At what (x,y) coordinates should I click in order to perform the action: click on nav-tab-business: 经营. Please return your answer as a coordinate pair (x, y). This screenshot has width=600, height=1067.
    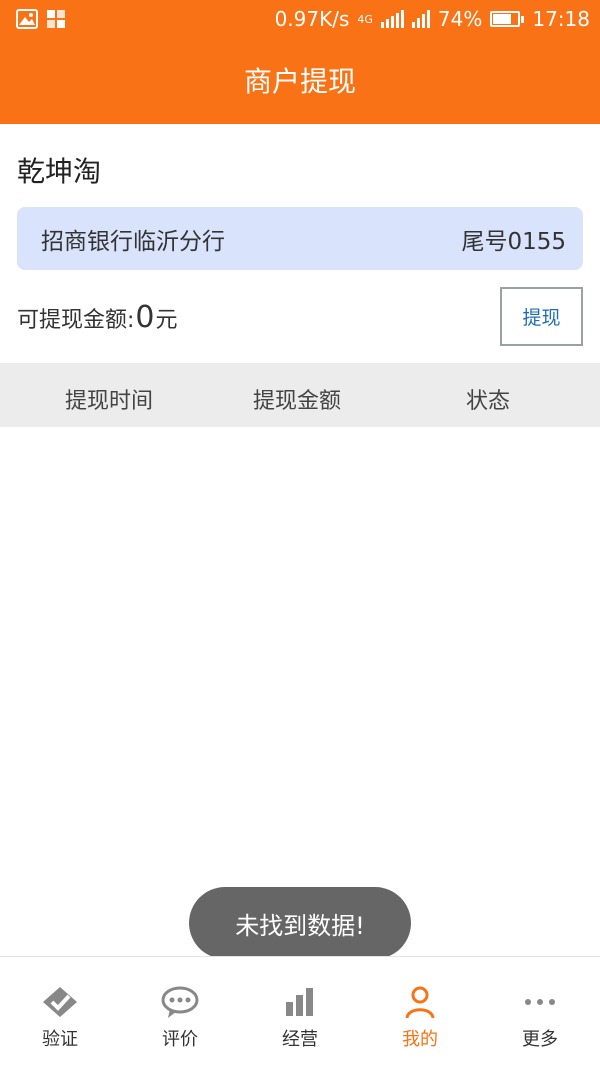
    Looking at the image, I should click on (300, 1012).